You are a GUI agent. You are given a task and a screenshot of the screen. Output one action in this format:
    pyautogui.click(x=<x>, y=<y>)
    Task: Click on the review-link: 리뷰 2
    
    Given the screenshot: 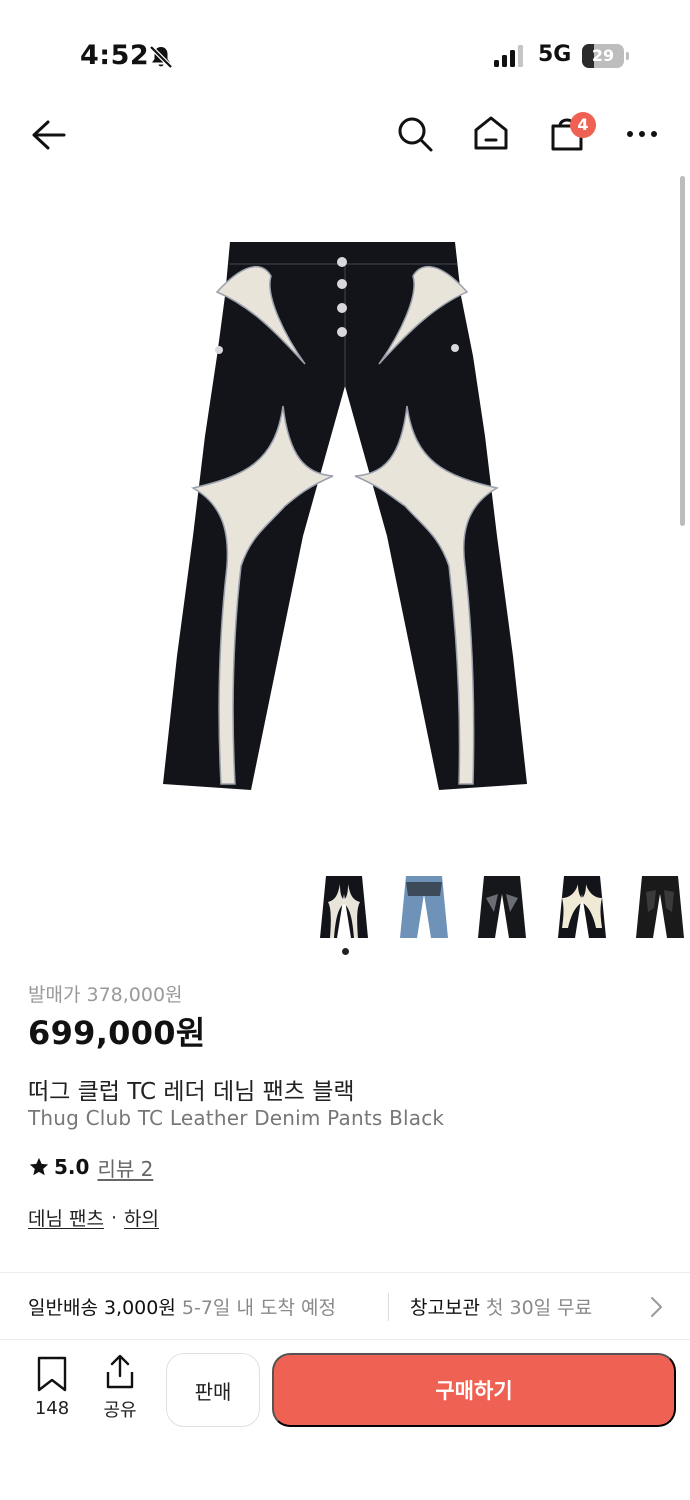 What is the action you would take?
    pyautogui.click(x=125, y=1167)
    